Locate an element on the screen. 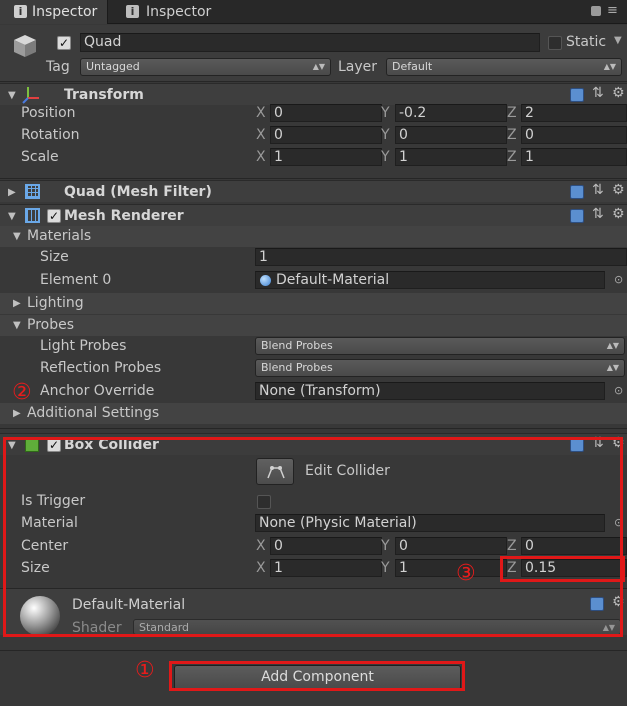  layer-dropdown: Default ▲▼ is located at coordinates (504, 67).